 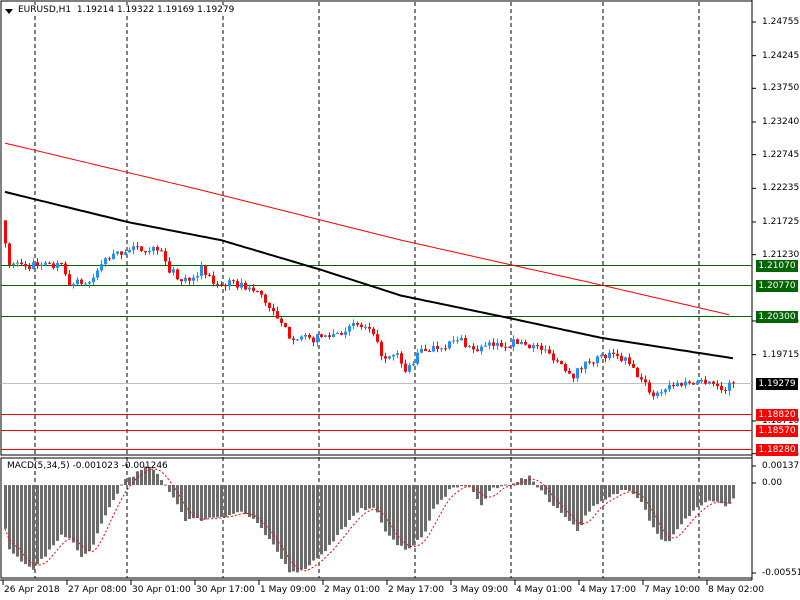 I want to click on time-axis-label: 3 May 09:00, so click(x=480, y=590).